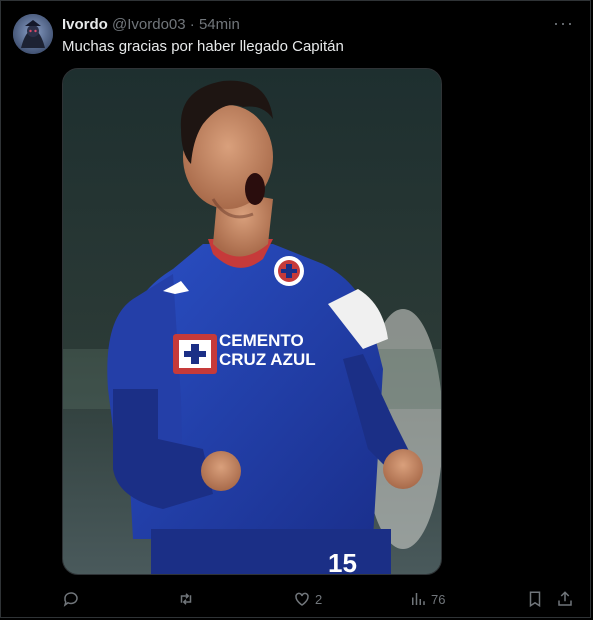  I want to click on views-icon, so click(418, 599).